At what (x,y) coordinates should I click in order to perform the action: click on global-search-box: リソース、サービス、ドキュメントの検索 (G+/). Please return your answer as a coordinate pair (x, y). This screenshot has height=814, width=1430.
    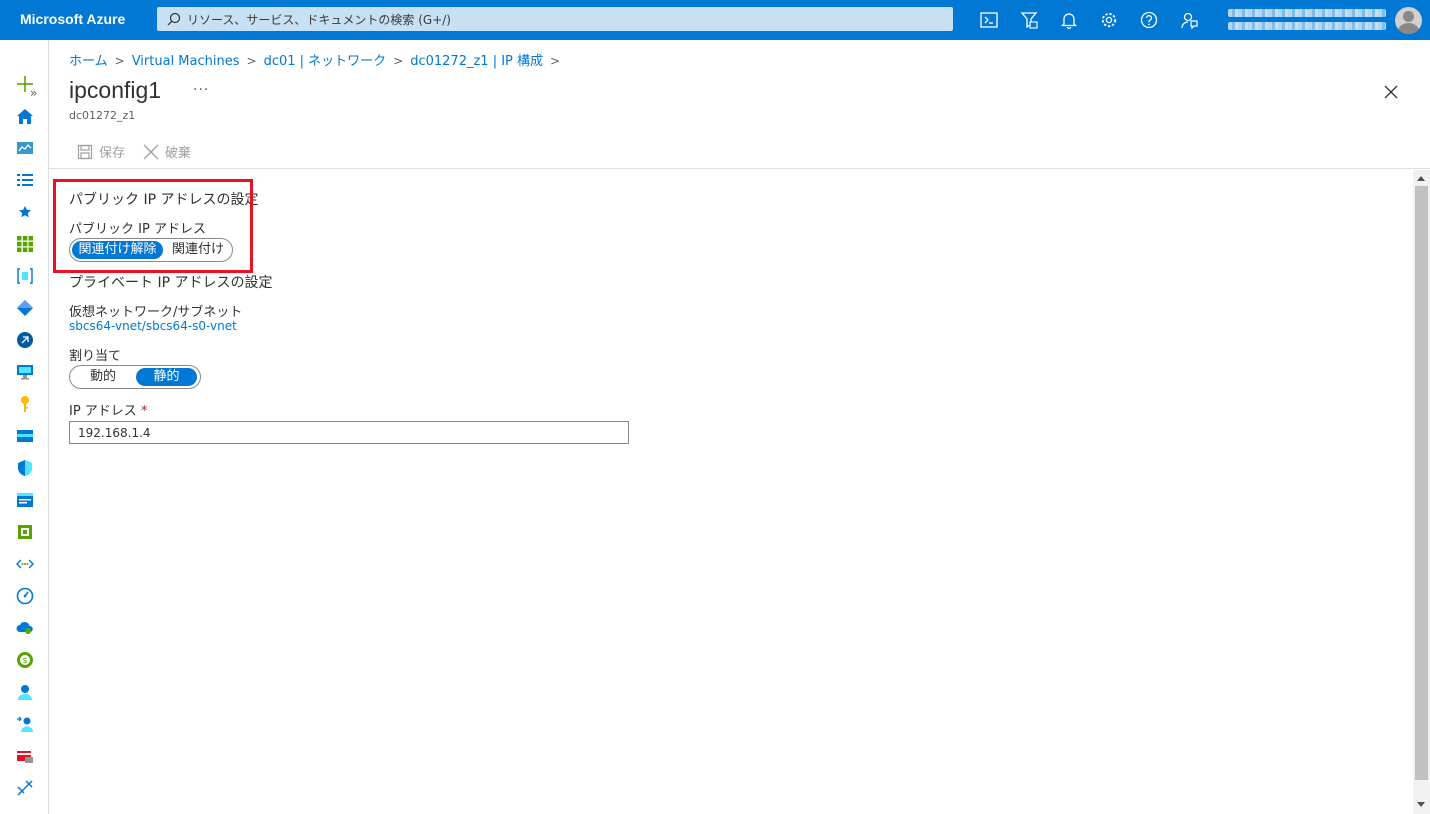
    Looking at the image, I should click on (555, 19).